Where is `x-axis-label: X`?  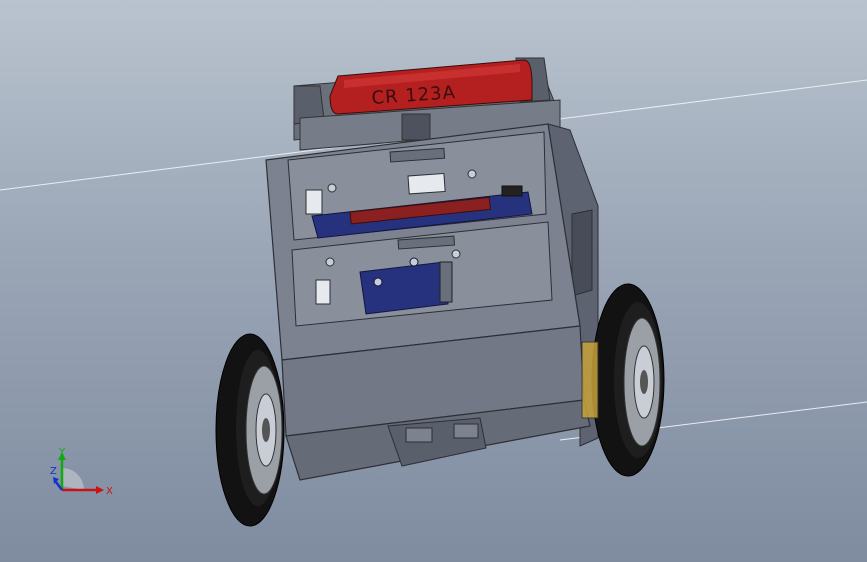 x-axis-label: X is located at coordinates (109, 491).